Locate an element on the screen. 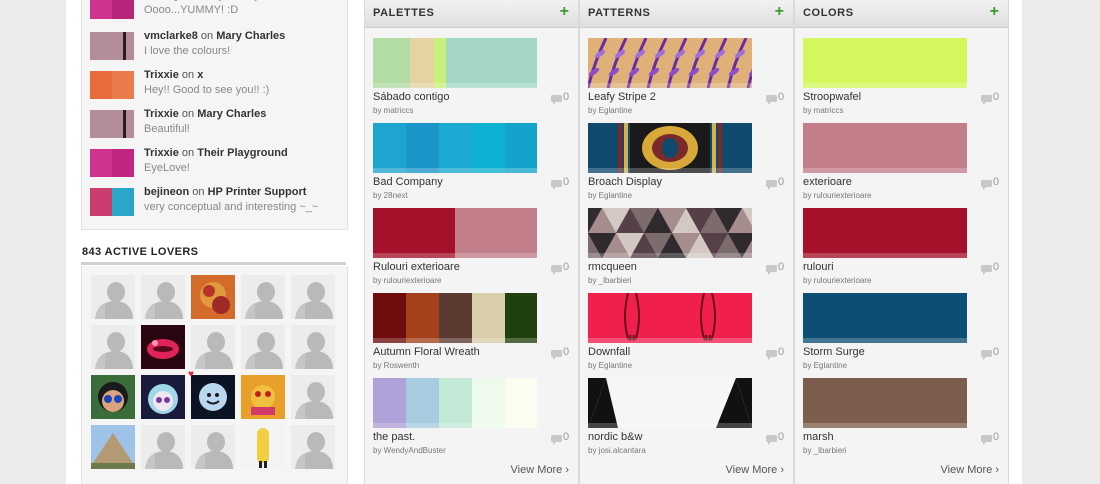  column-item: Leafy Stripe 2 by Eglantine 0 is located at coordinates (686, 78).